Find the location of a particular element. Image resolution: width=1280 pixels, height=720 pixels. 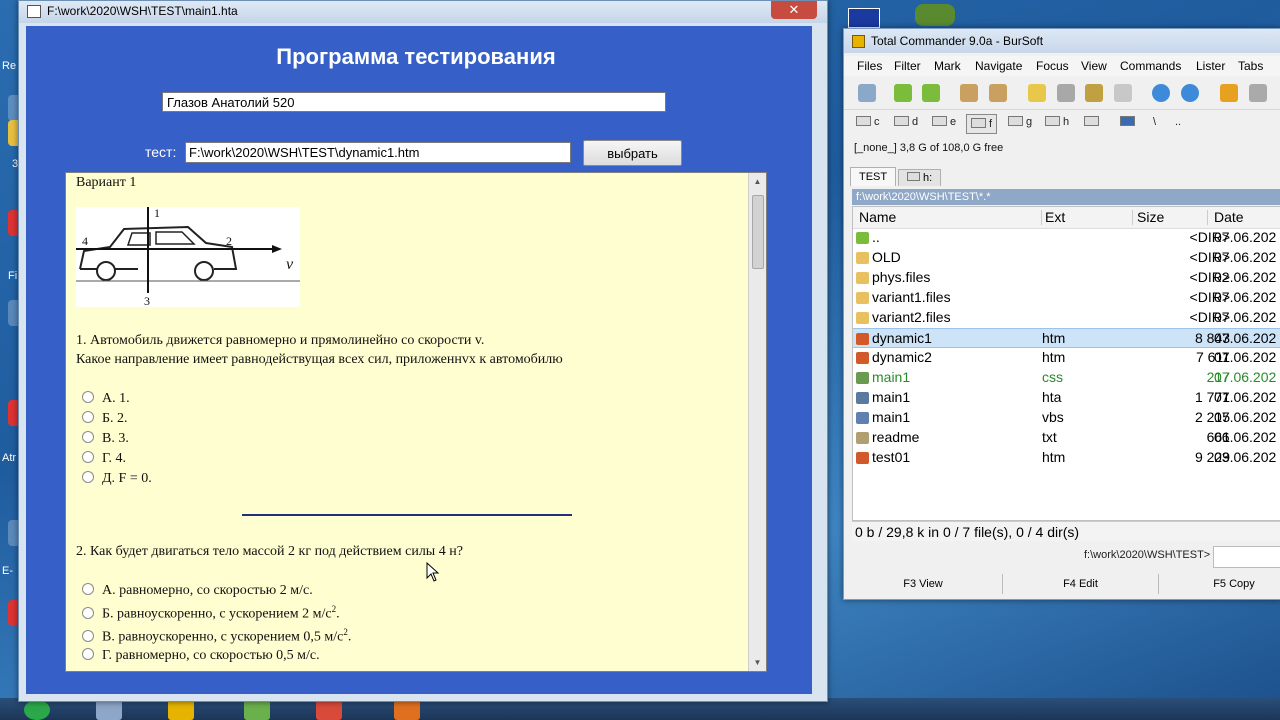

option-label: Б. равноускоренно, с ускорением 2 м/с is located at coordinates (217, 614).